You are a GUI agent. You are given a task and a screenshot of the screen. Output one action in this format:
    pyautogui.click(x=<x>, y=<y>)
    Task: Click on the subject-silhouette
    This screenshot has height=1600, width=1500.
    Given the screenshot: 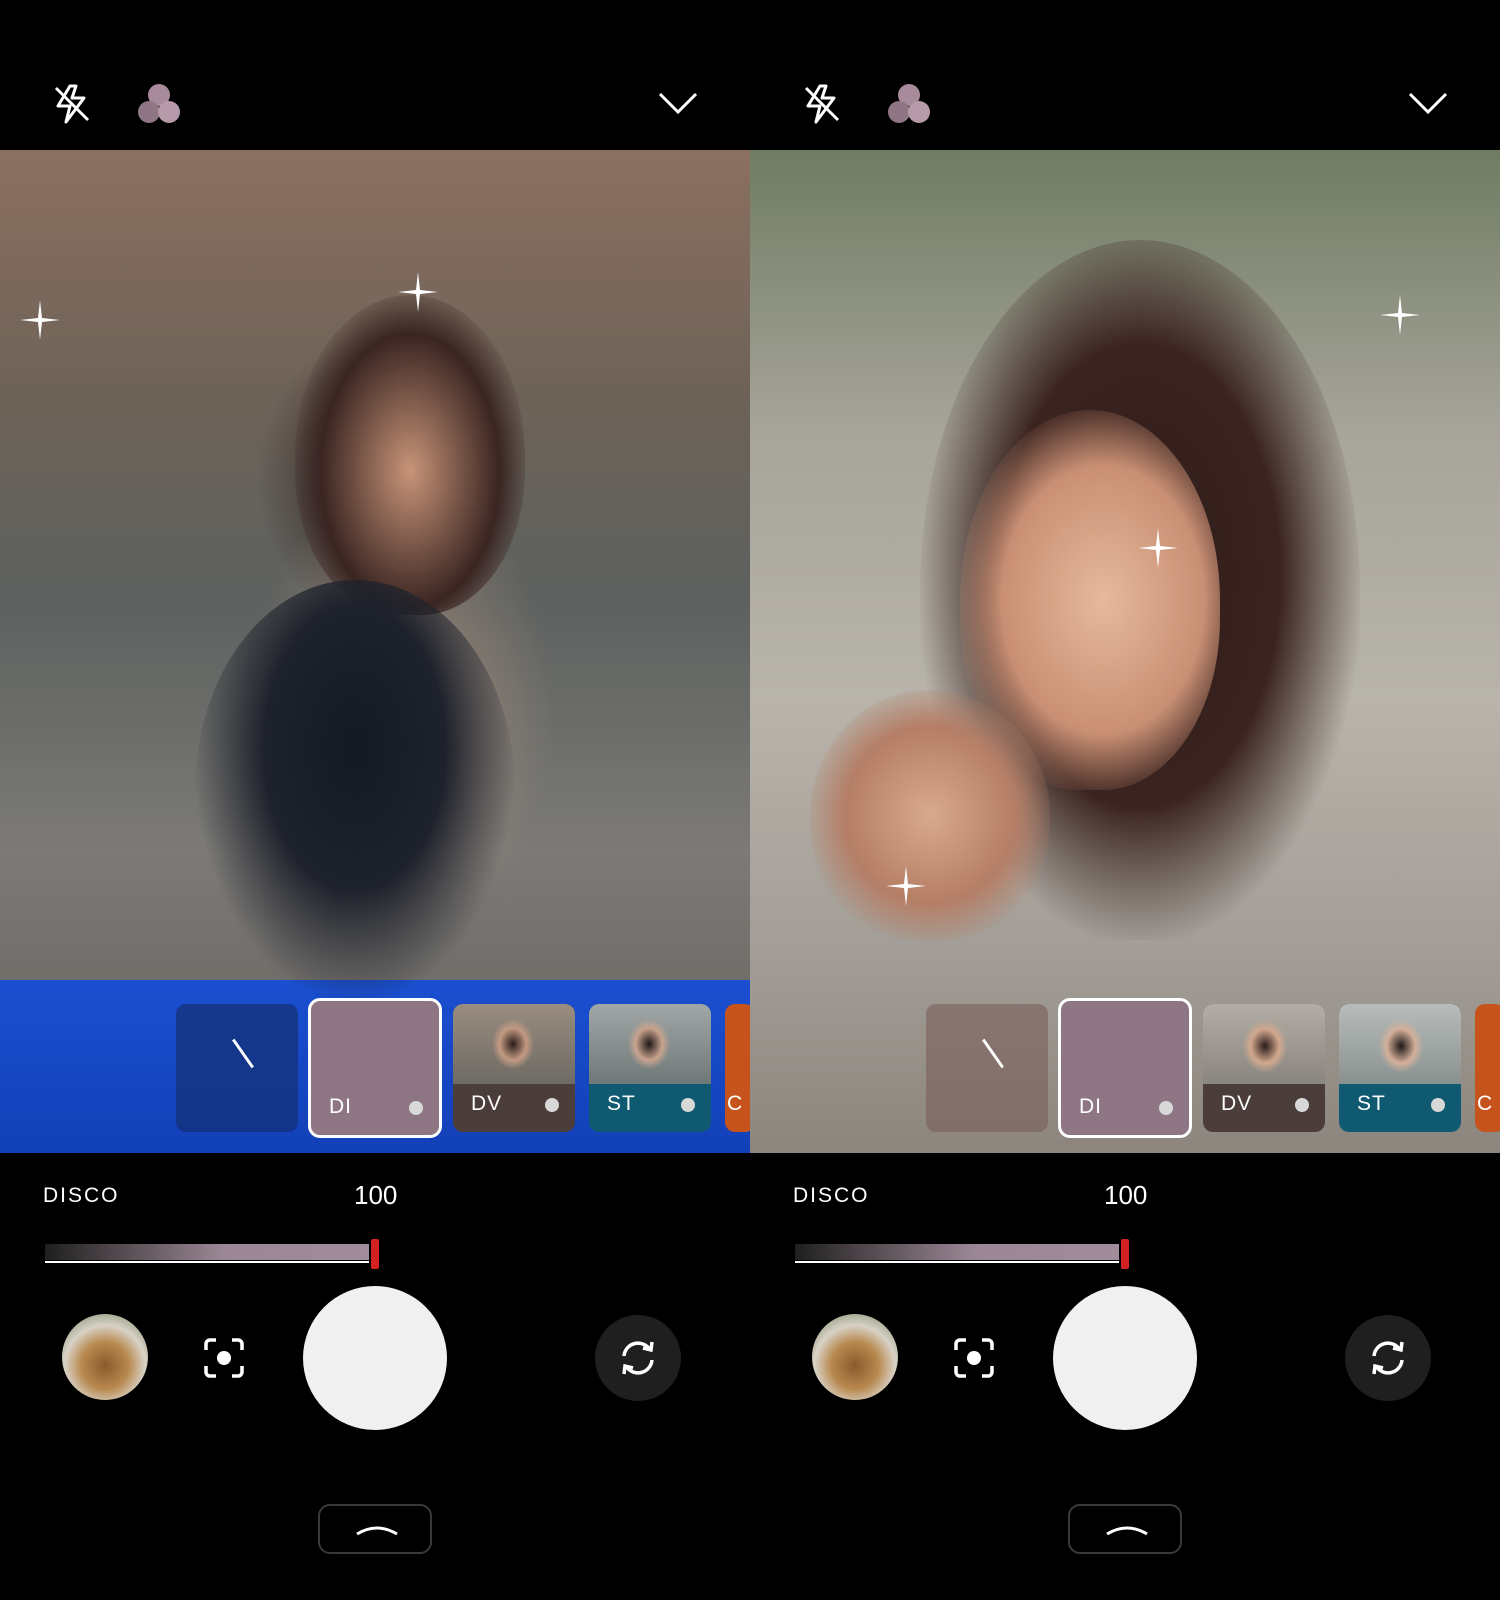 What is the action you would take?
    pyautogui.click(x=410, y=455)
    